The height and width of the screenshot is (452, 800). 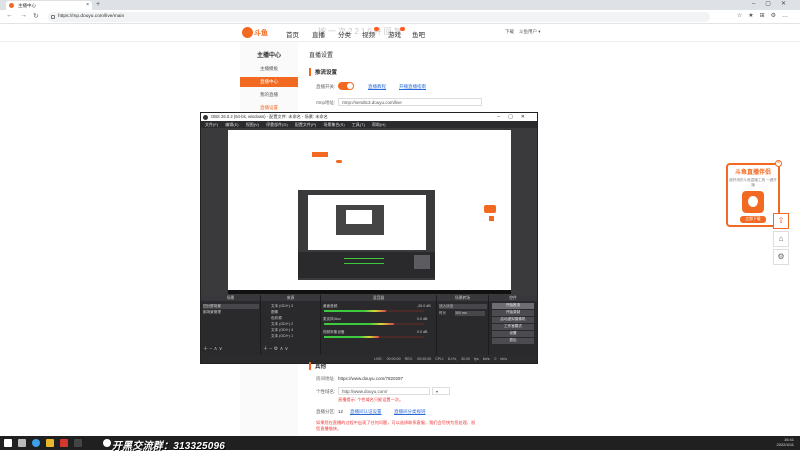 I want to click on room-url-value: https://www.douyu.com/7820297, so click(x=371, y=378).